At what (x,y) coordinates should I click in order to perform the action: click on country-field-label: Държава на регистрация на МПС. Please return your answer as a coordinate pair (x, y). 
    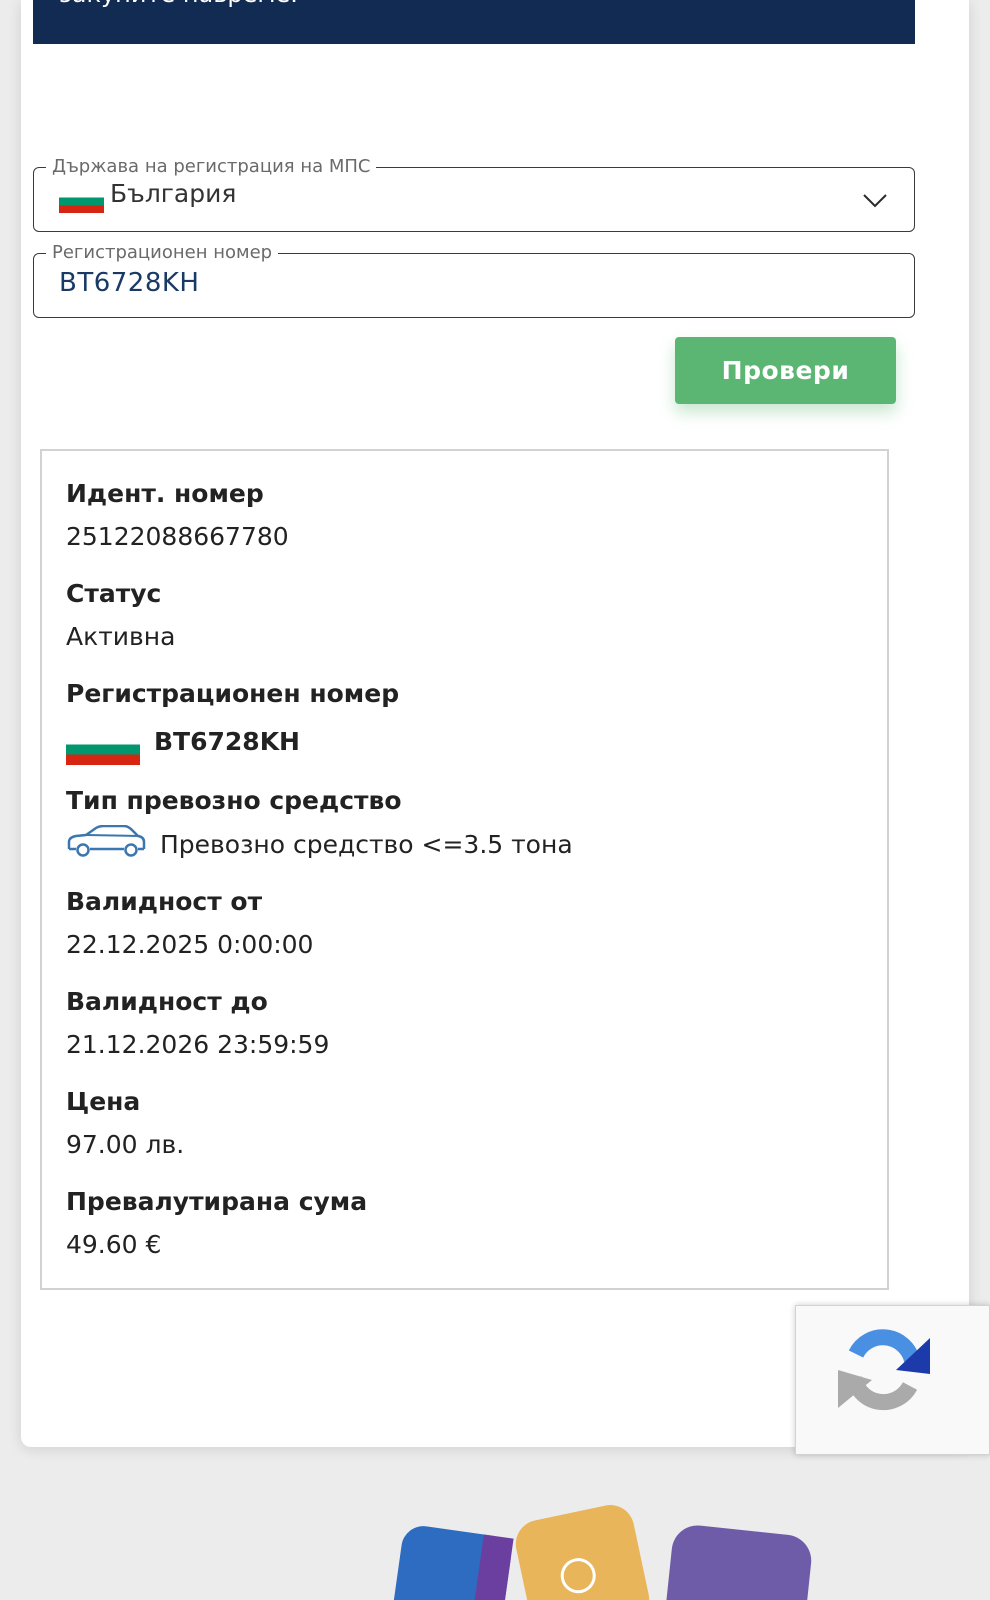
    Looking at the image, I should click on (211, 167).